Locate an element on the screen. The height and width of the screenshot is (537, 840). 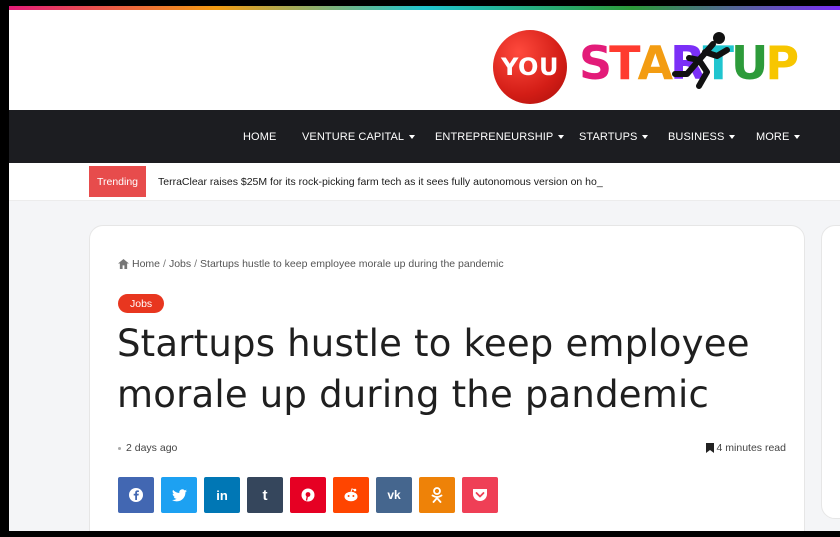
facebook-share-button is located at coordinates (136, 495).